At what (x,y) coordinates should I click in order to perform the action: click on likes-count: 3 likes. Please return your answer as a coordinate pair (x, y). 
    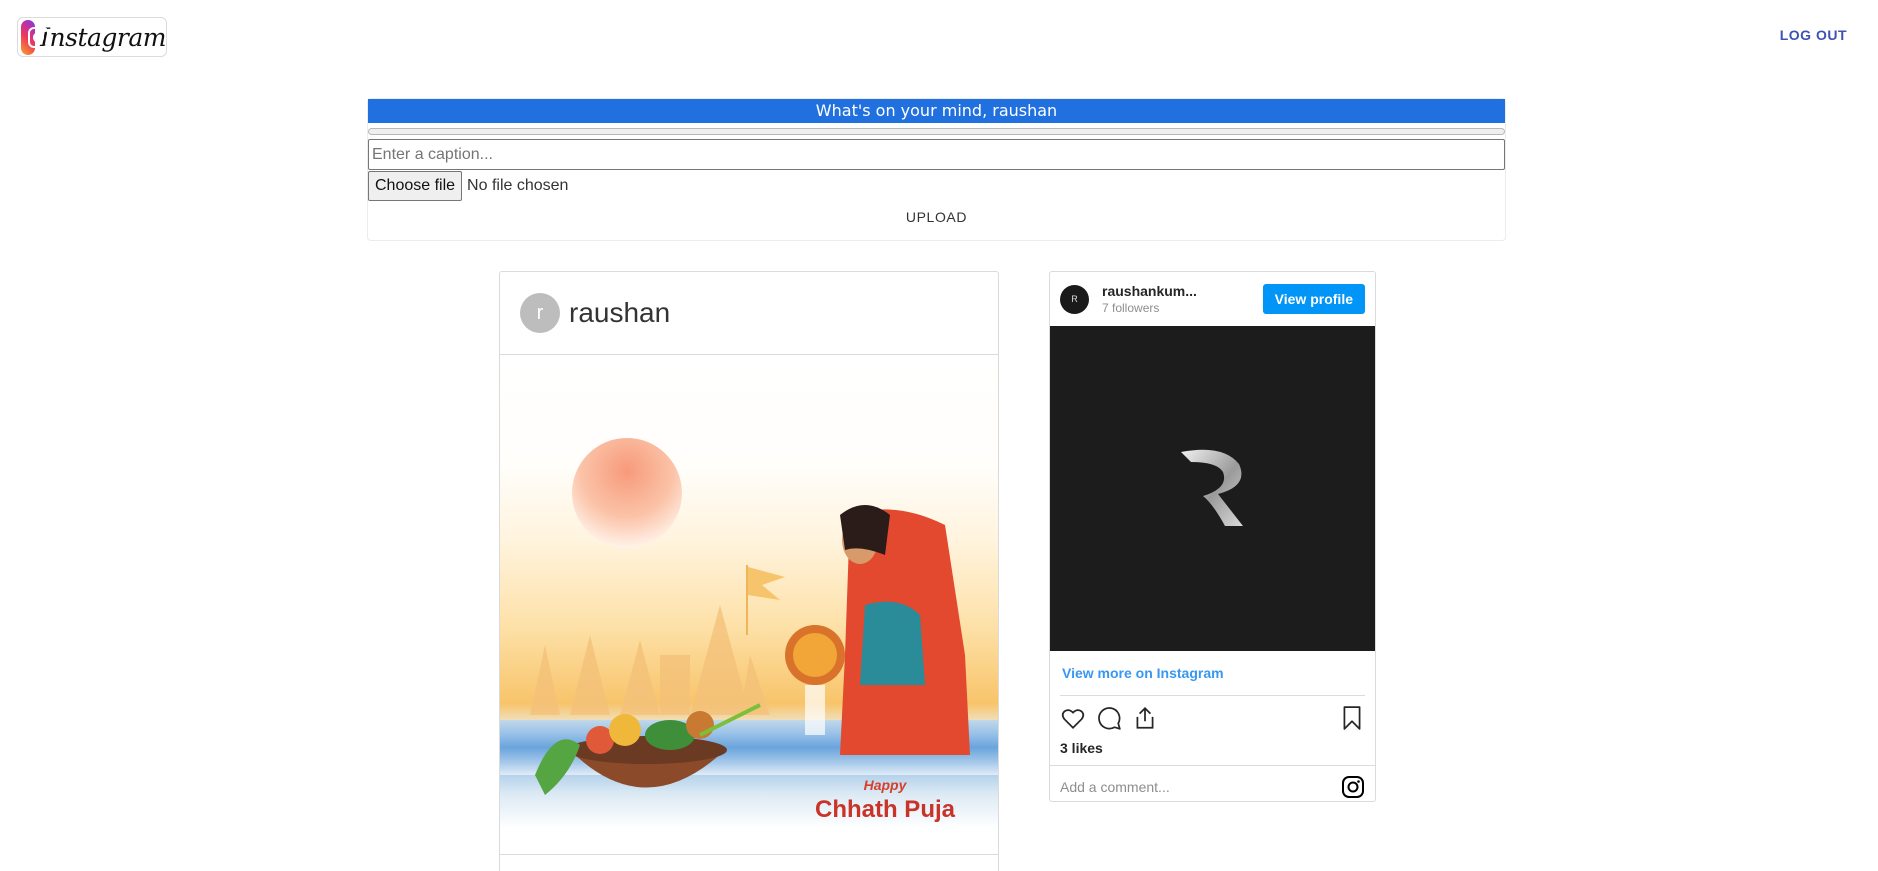
    Looking at the image, I should click on (1081, 748).